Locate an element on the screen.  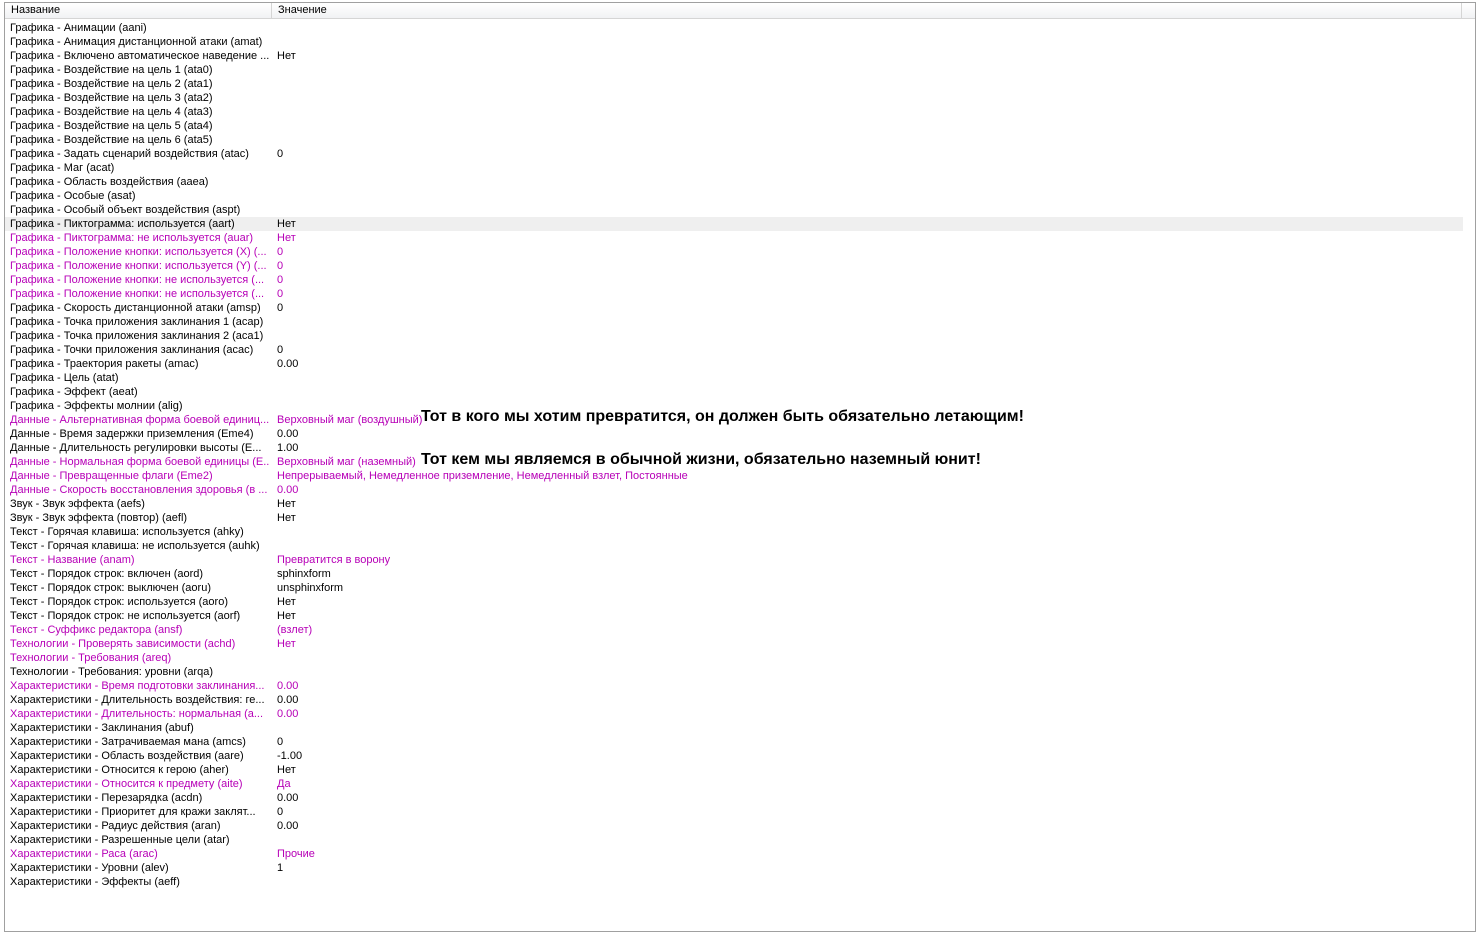
property-name: Характеристики - Заклинания (abuf) is located at coordinates (102, 728).